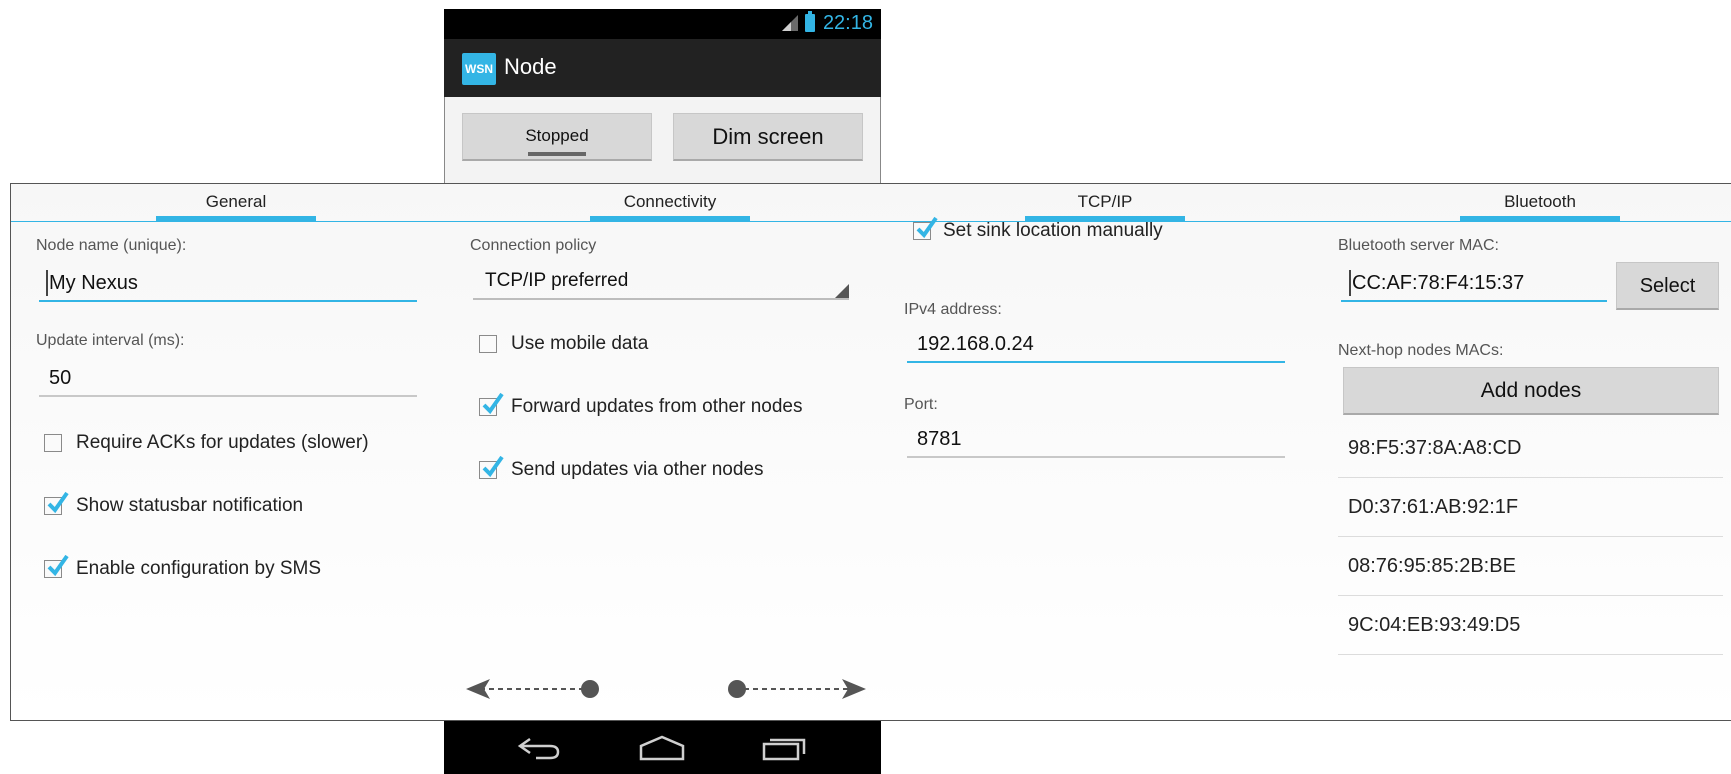 The width and height of the screenshot is (1731, 774). I want to click on stopped-toggle-button: Stopped, so click(557, 137).